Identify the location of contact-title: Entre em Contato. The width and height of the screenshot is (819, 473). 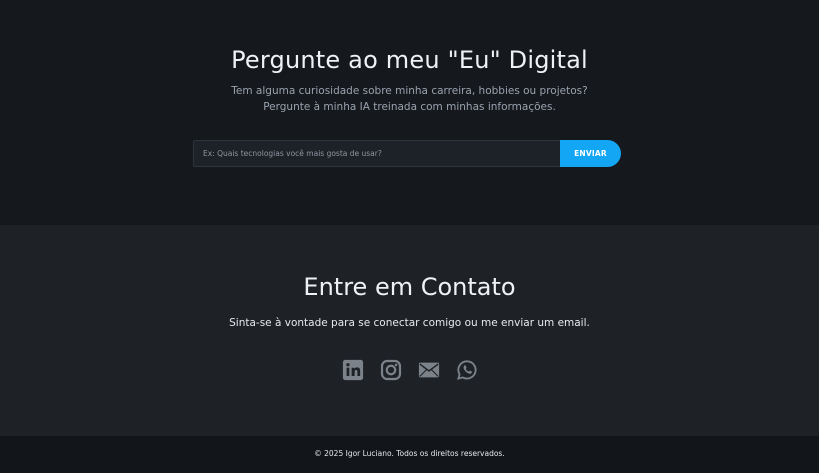
(409, 287).